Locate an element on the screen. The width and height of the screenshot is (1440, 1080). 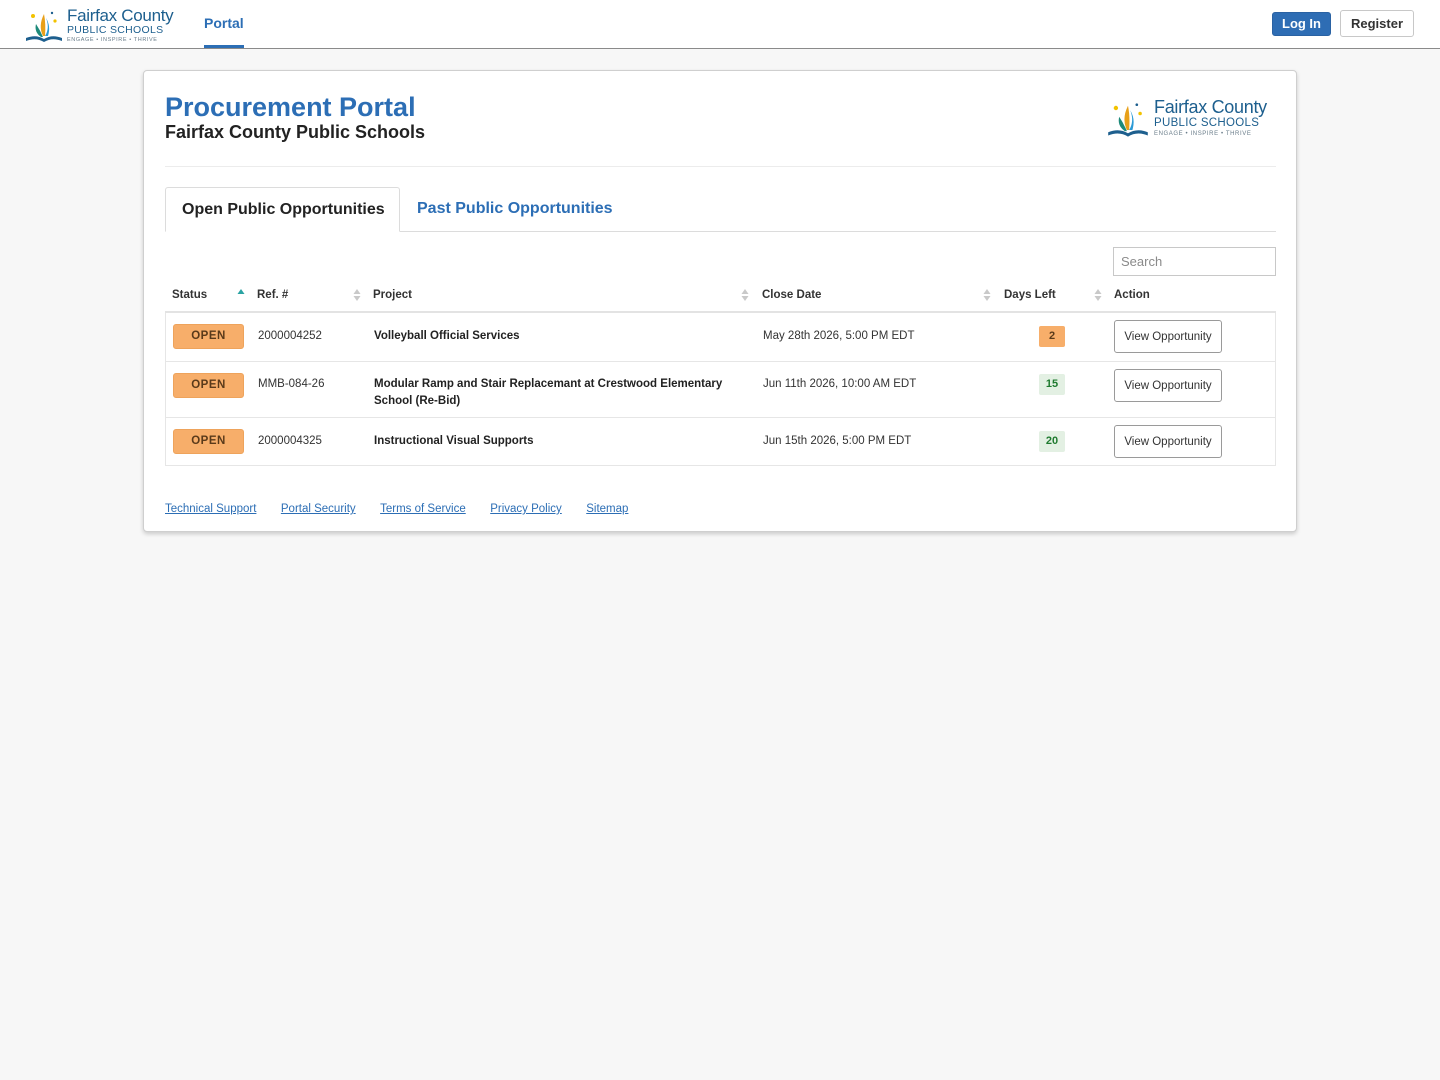
nav-active-indicator is located at coordinates (224, 46).